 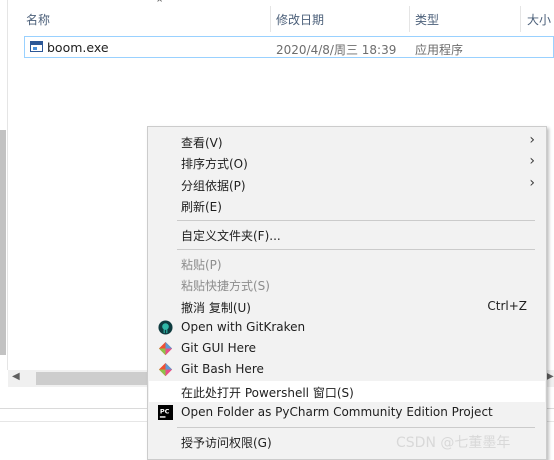 What do you see at coordinates (439, 50) in the screenshot?
I see `file-type: 应用程序` at bounding box center [439, 50].